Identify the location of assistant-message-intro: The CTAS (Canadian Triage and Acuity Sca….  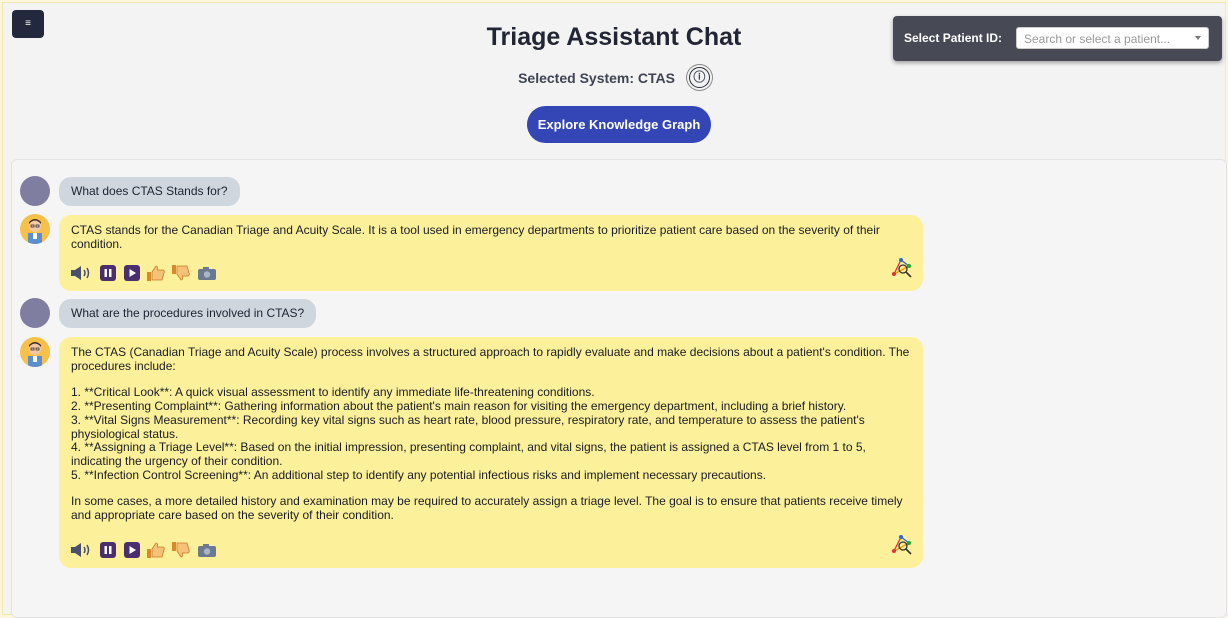
(490, 359).